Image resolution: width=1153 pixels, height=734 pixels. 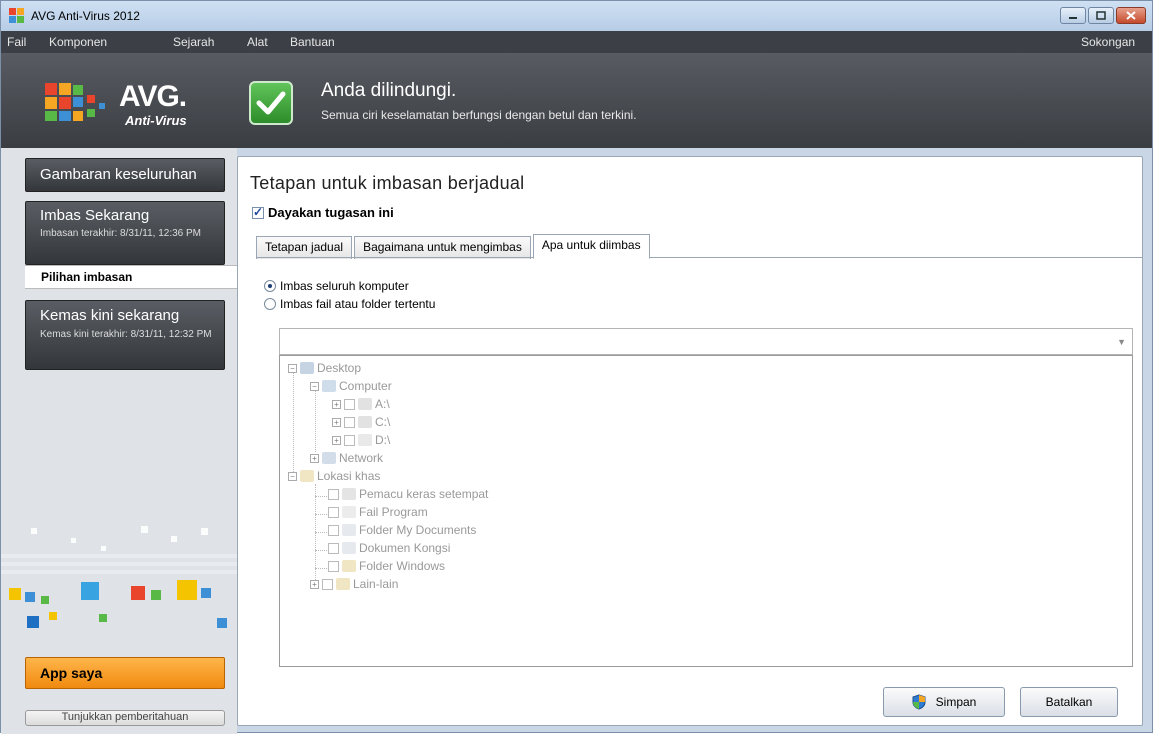 What do you see at coordinates (344, 286) in the screenshot?
I see `radio-whole-computer-label: Imbas seluruh komputer` at bounding box center [344, 286].